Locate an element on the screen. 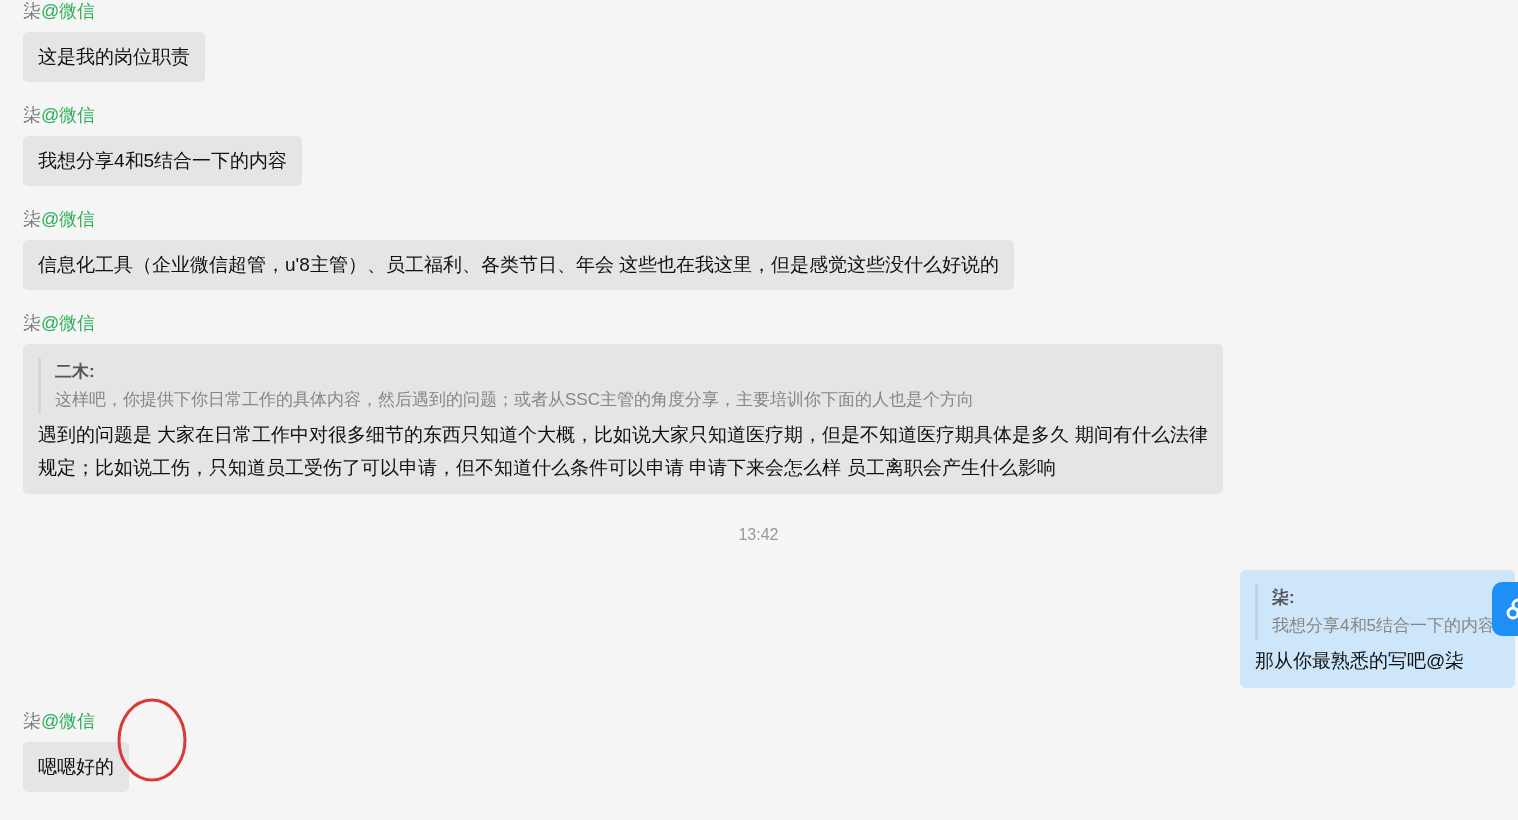 The width and height of the screenshot is (1518, 820). quote-author: 柒: is located at coordinates (1283, 598).